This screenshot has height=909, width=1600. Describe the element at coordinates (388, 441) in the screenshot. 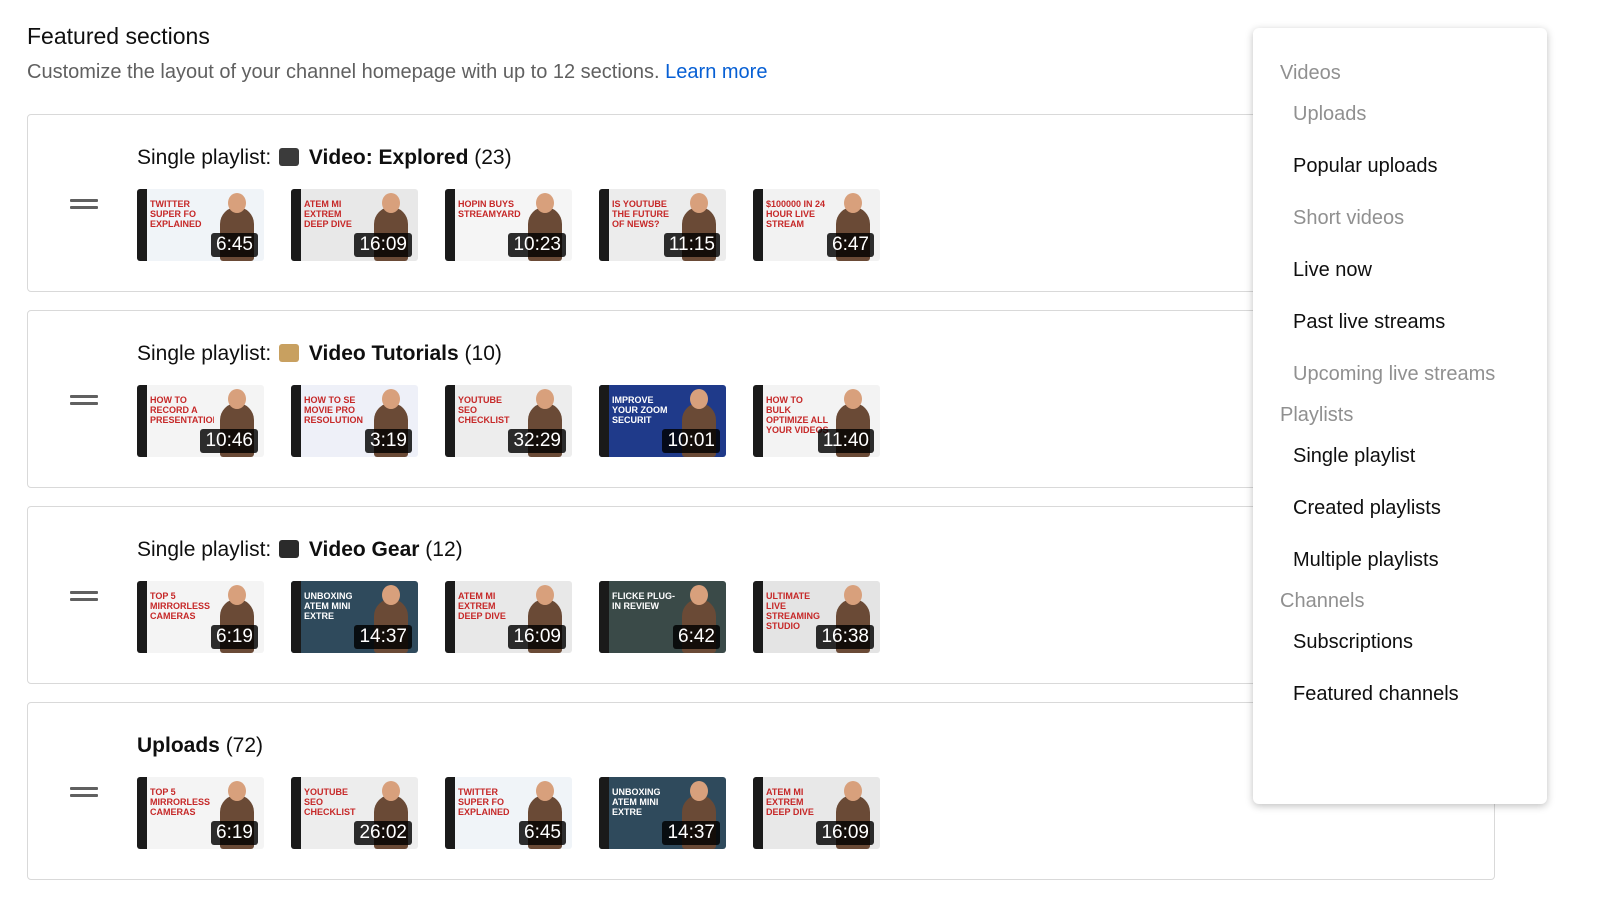

I see `video-duration: 3:19` at that location.